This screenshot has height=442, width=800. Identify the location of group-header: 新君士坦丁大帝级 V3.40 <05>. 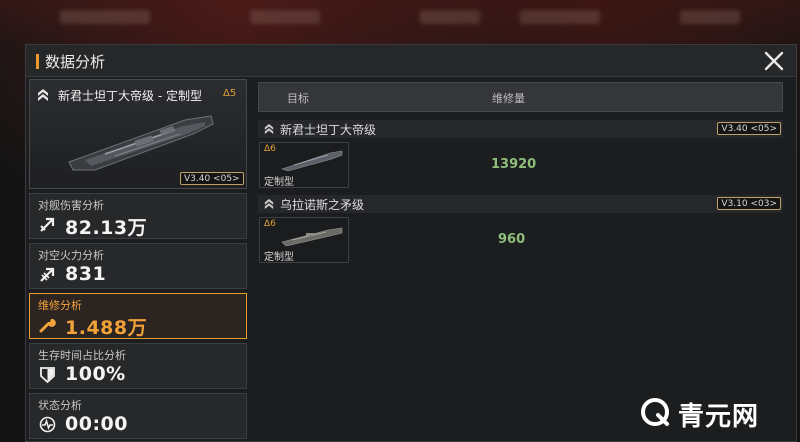
(520, 129).